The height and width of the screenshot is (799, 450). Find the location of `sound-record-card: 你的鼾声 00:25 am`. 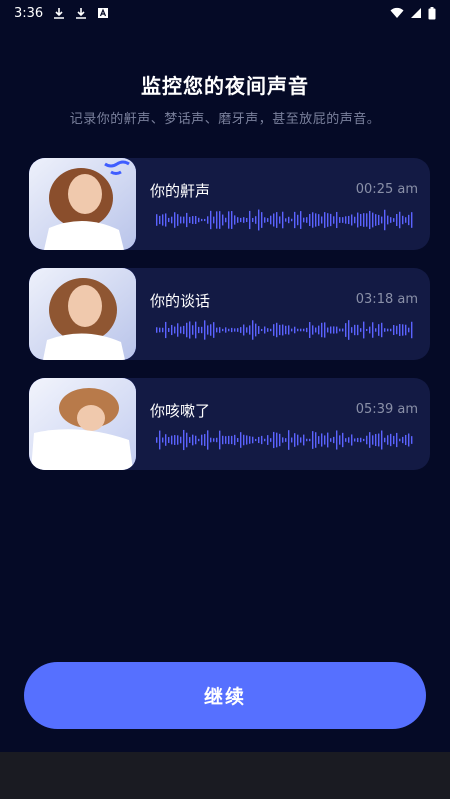

sound-record-card: 你的鼾声 00:25 am is located at coordinates (229, 204).